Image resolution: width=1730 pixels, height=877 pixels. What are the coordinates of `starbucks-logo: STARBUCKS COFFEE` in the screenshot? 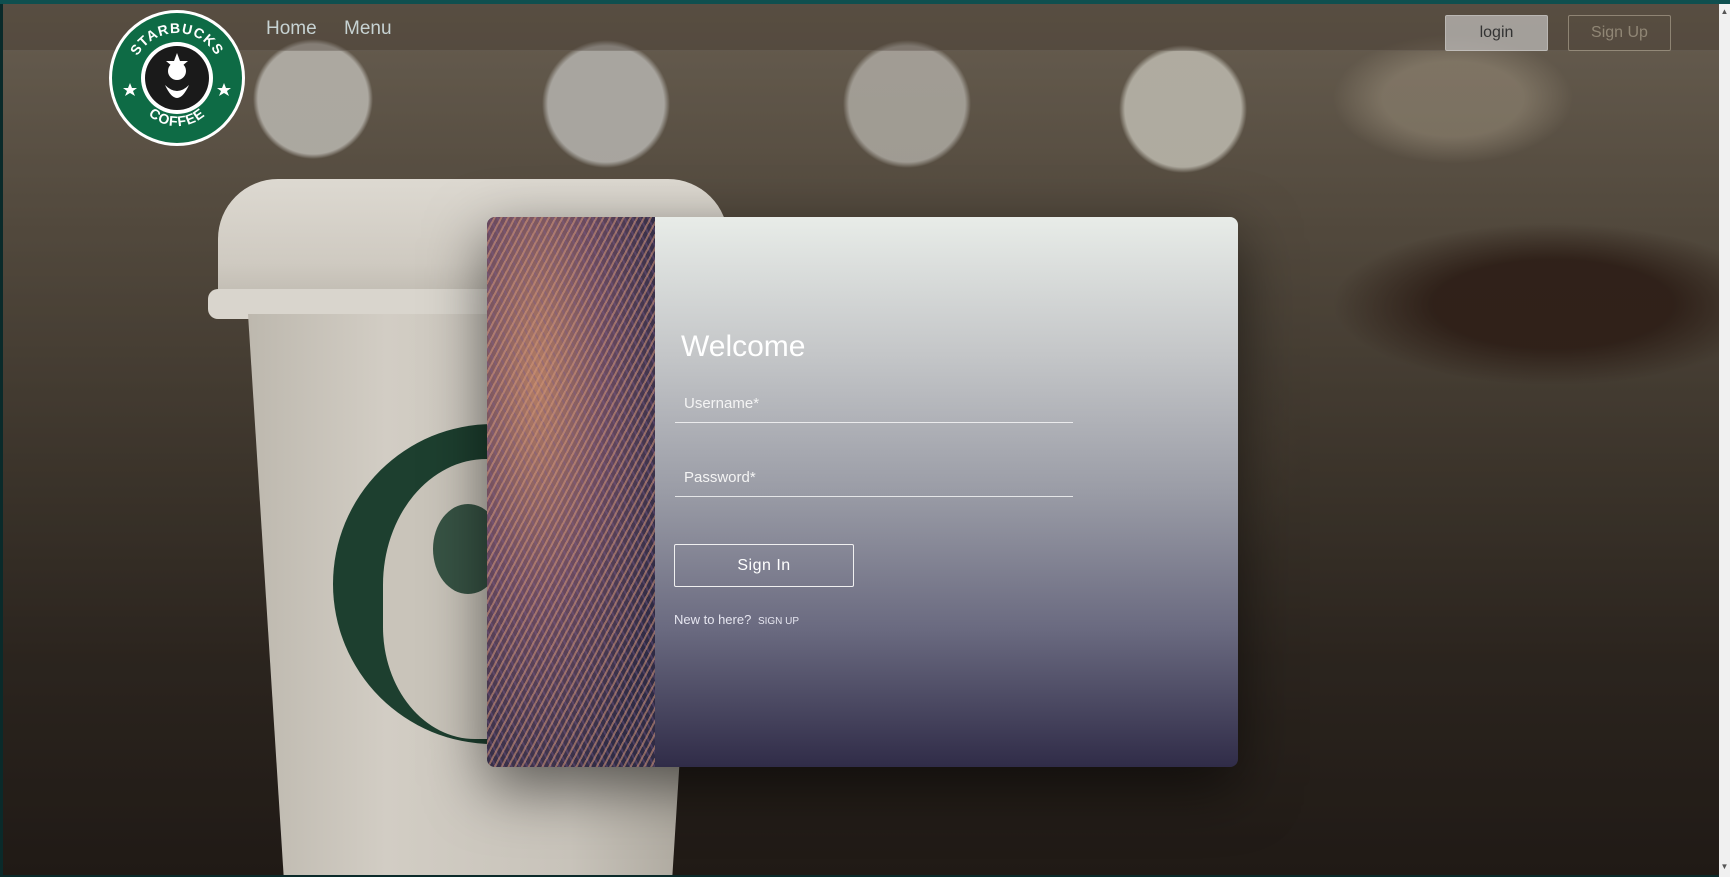 It's located at (177, 78).